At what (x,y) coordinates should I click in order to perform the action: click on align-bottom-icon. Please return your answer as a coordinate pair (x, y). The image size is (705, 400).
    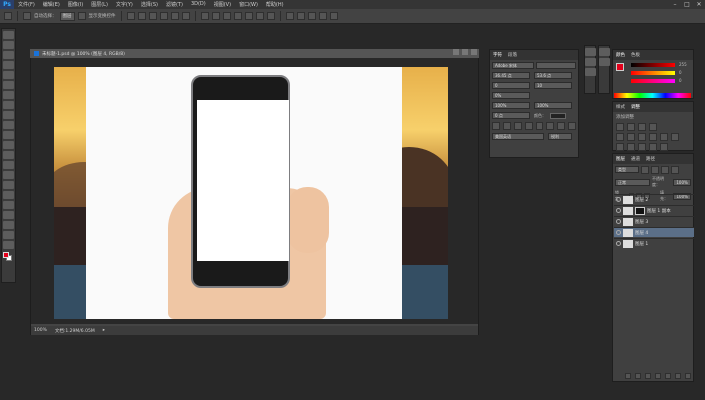
    Looking at the image, I should click on (152, 16).